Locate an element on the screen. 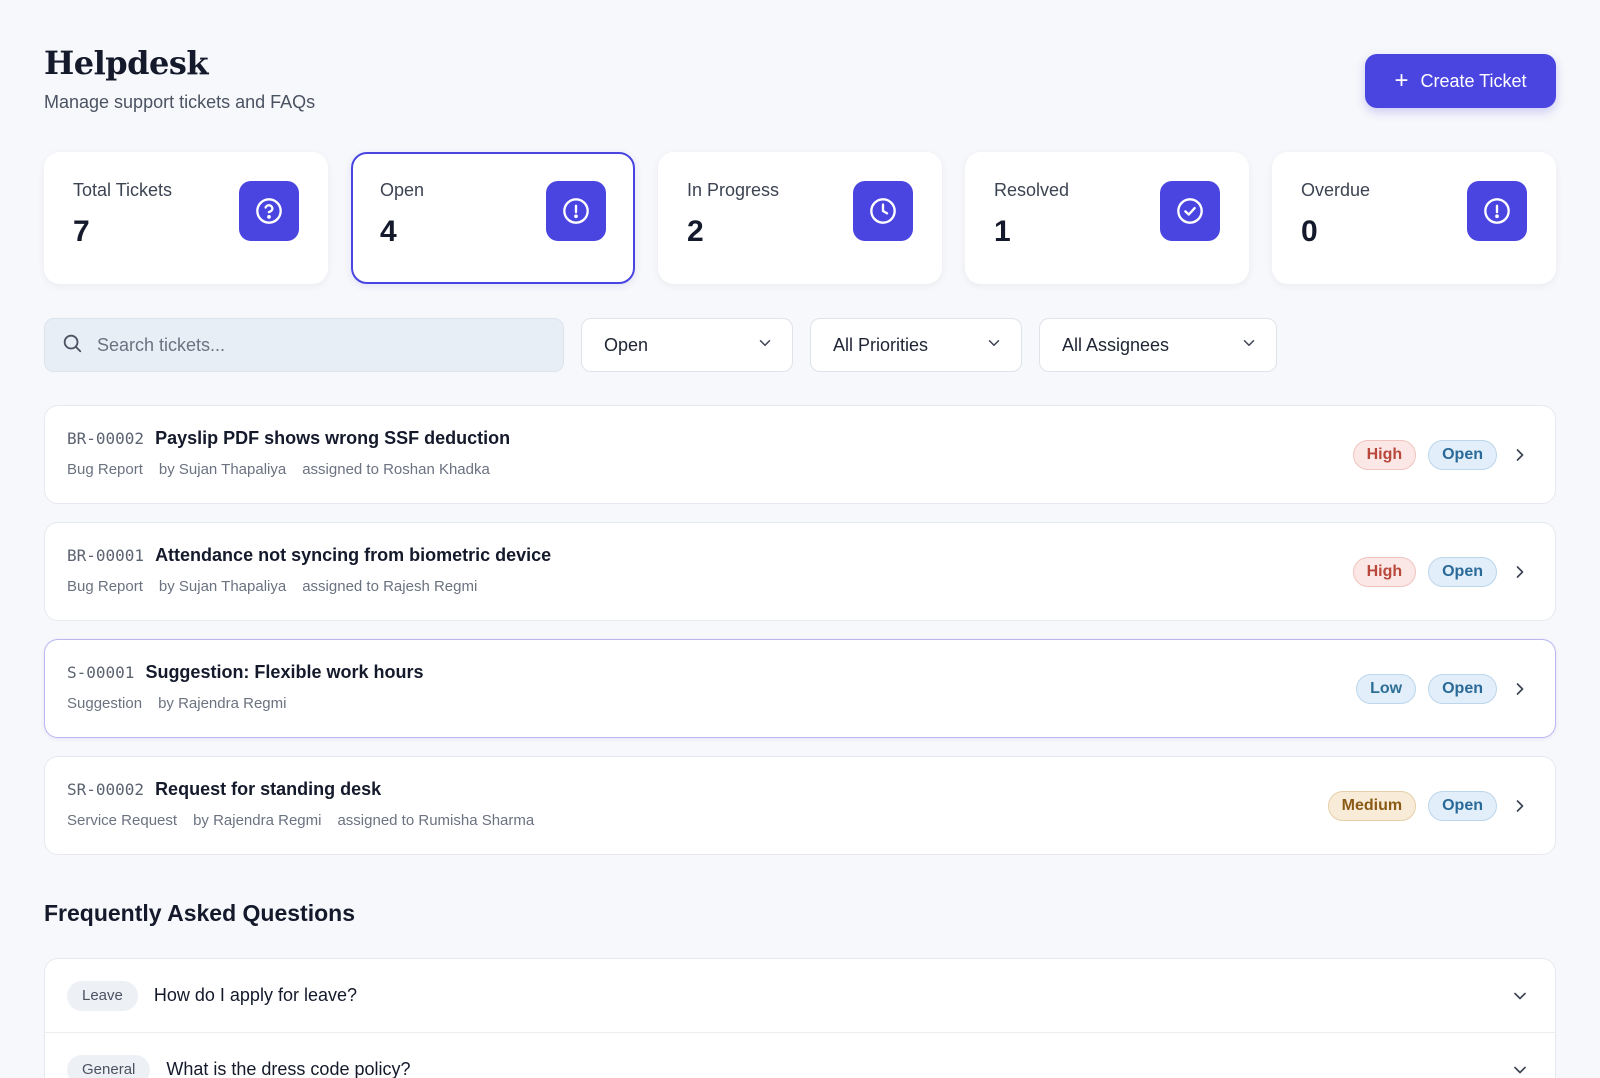  assignee-filter-value: All Assignees is located at coordinates (1116, 344).